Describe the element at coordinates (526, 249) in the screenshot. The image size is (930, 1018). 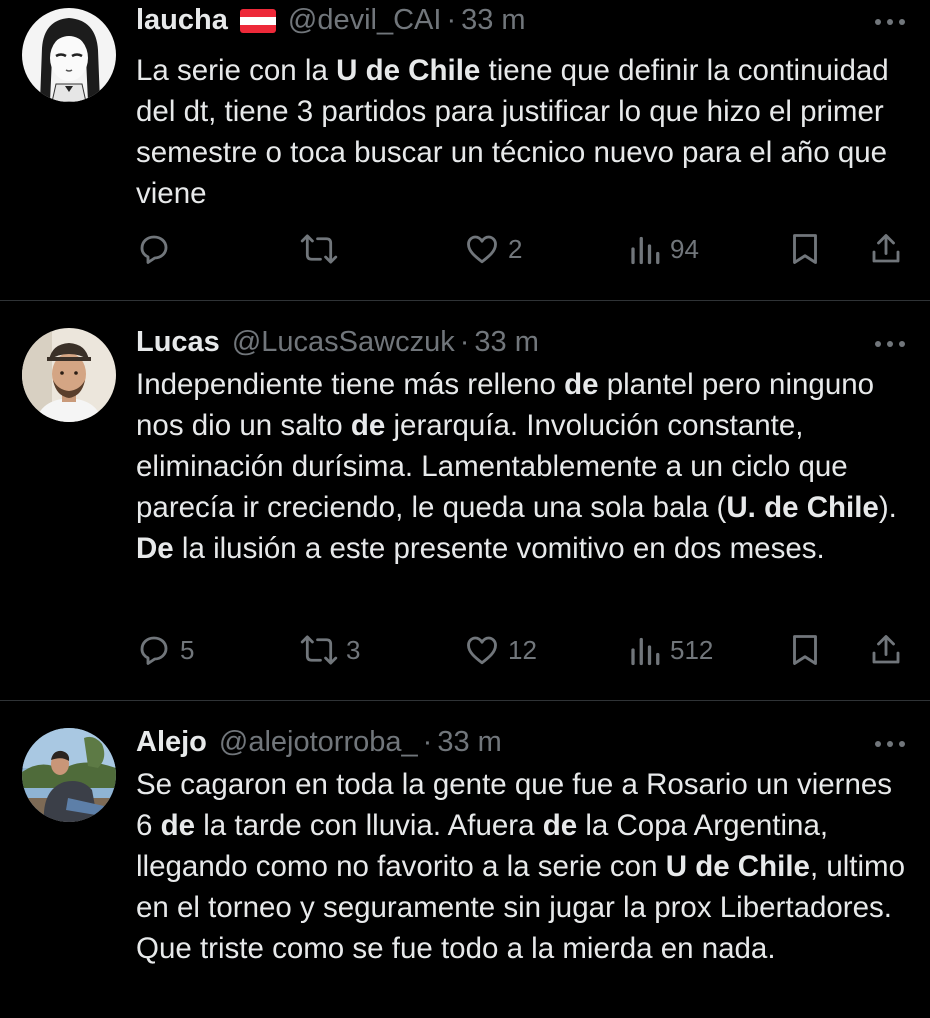
I see `tweet-actions: 2 94` at that location.